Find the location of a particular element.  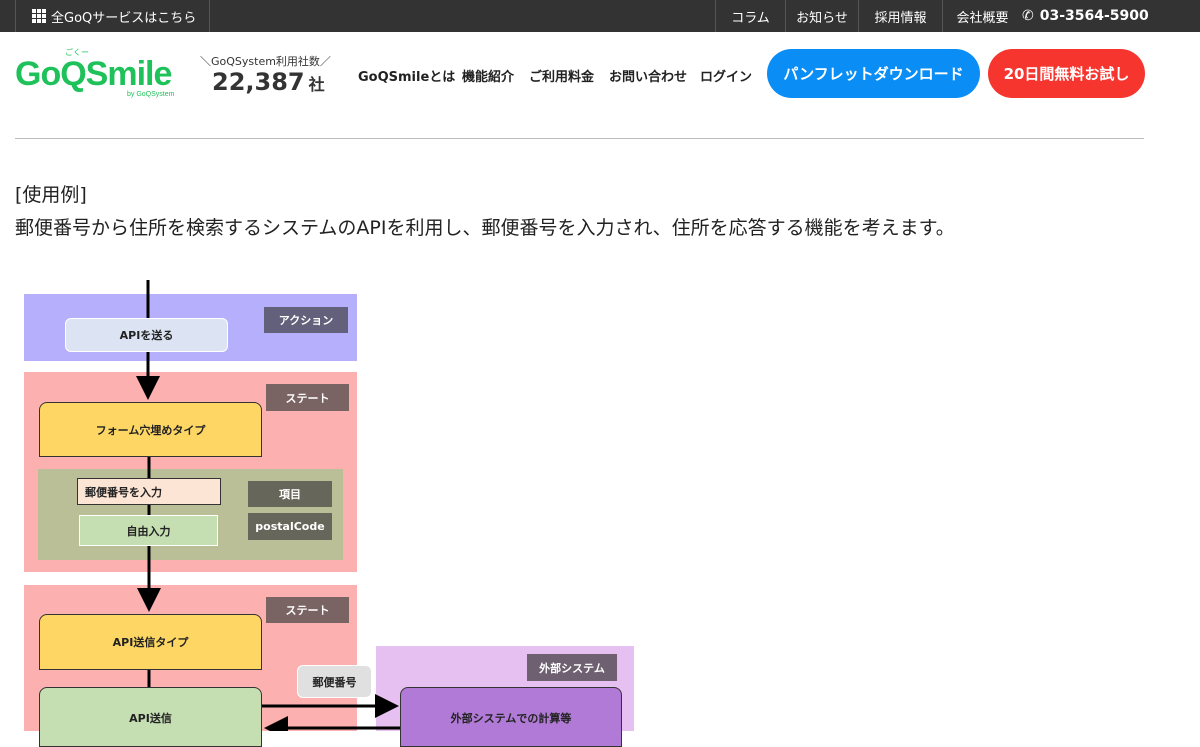

send-api-node: APIを送る is located at coordinates (146, 335).